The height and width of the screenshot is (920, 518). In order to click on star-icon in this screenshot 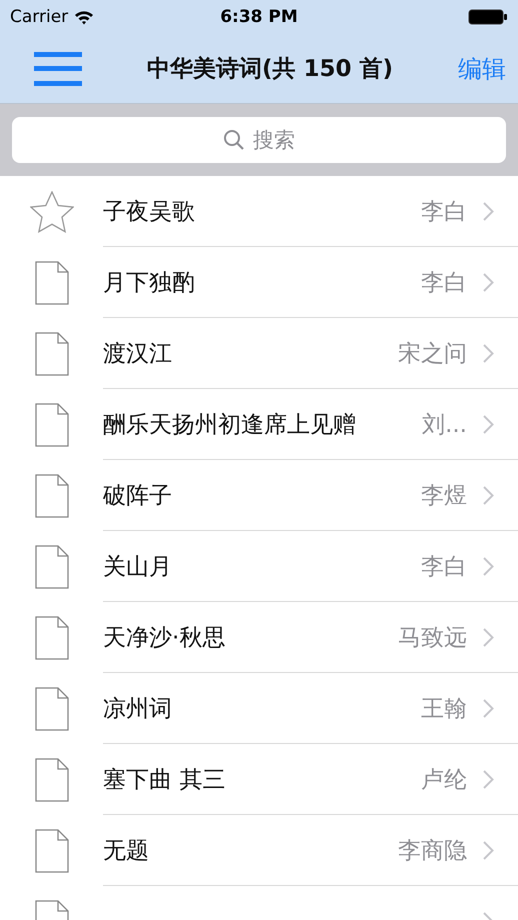, I will do `click(52, 211)`.